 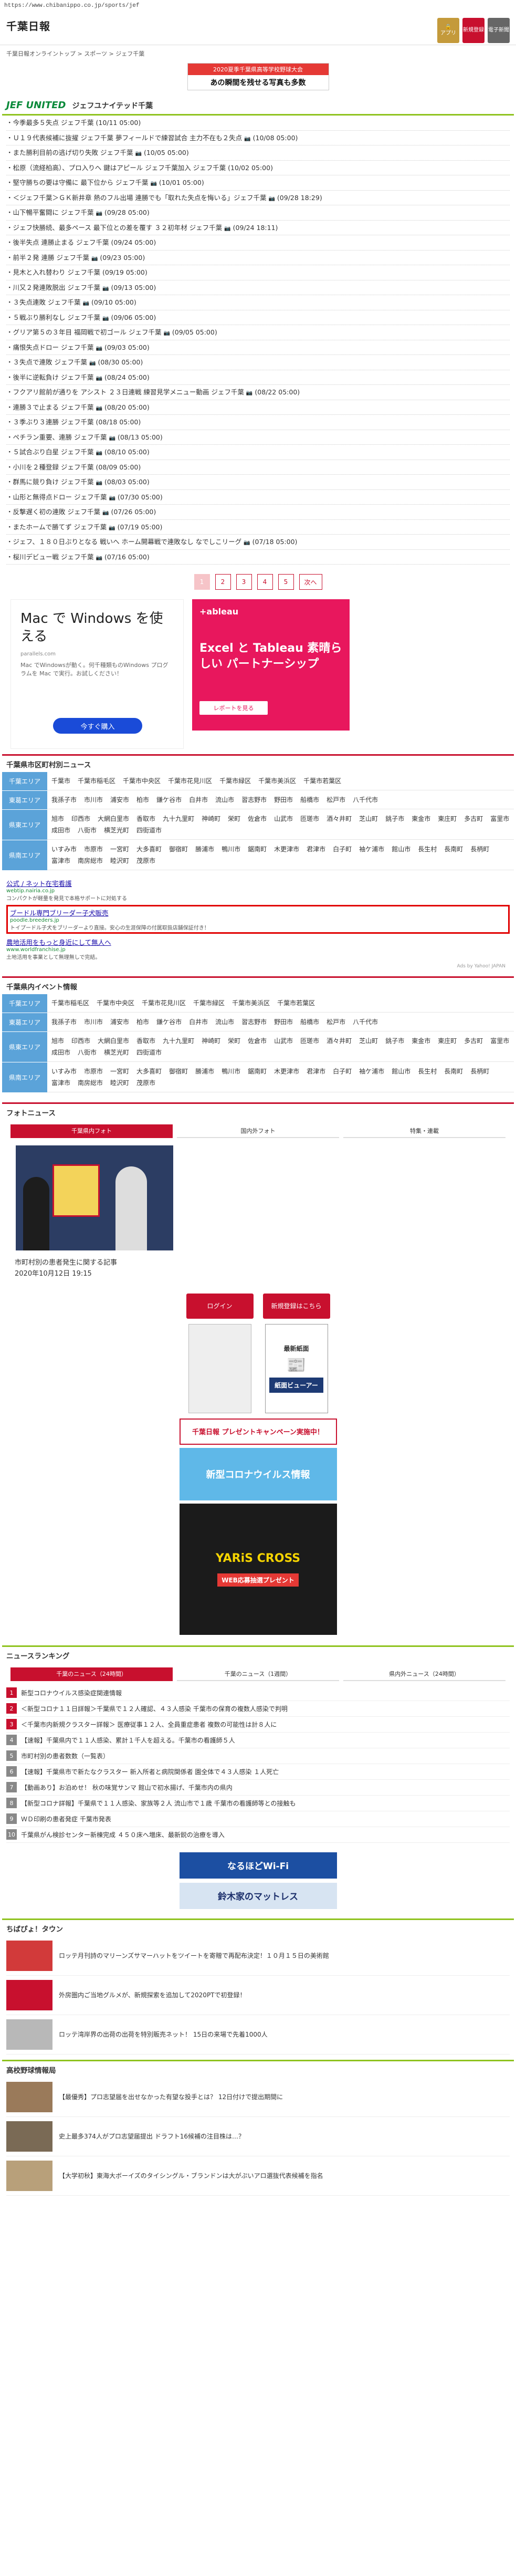 What do you see at coordinates (371, 849) in the screenshot?
I see `city-link: 袖ケ浦市` at bounding box center [371, 849].